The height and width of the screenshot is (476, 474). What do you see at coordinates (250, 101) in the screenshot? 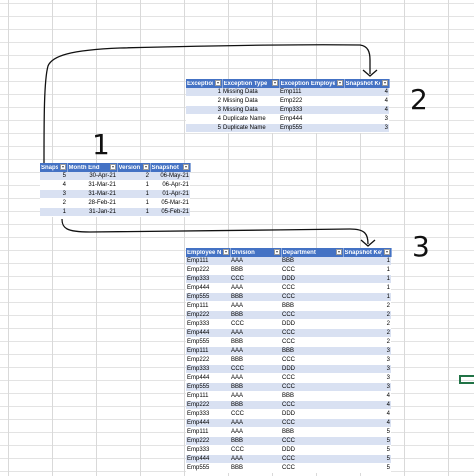
I see `table-cell: Missing Data` at bounding box center [250, 101].